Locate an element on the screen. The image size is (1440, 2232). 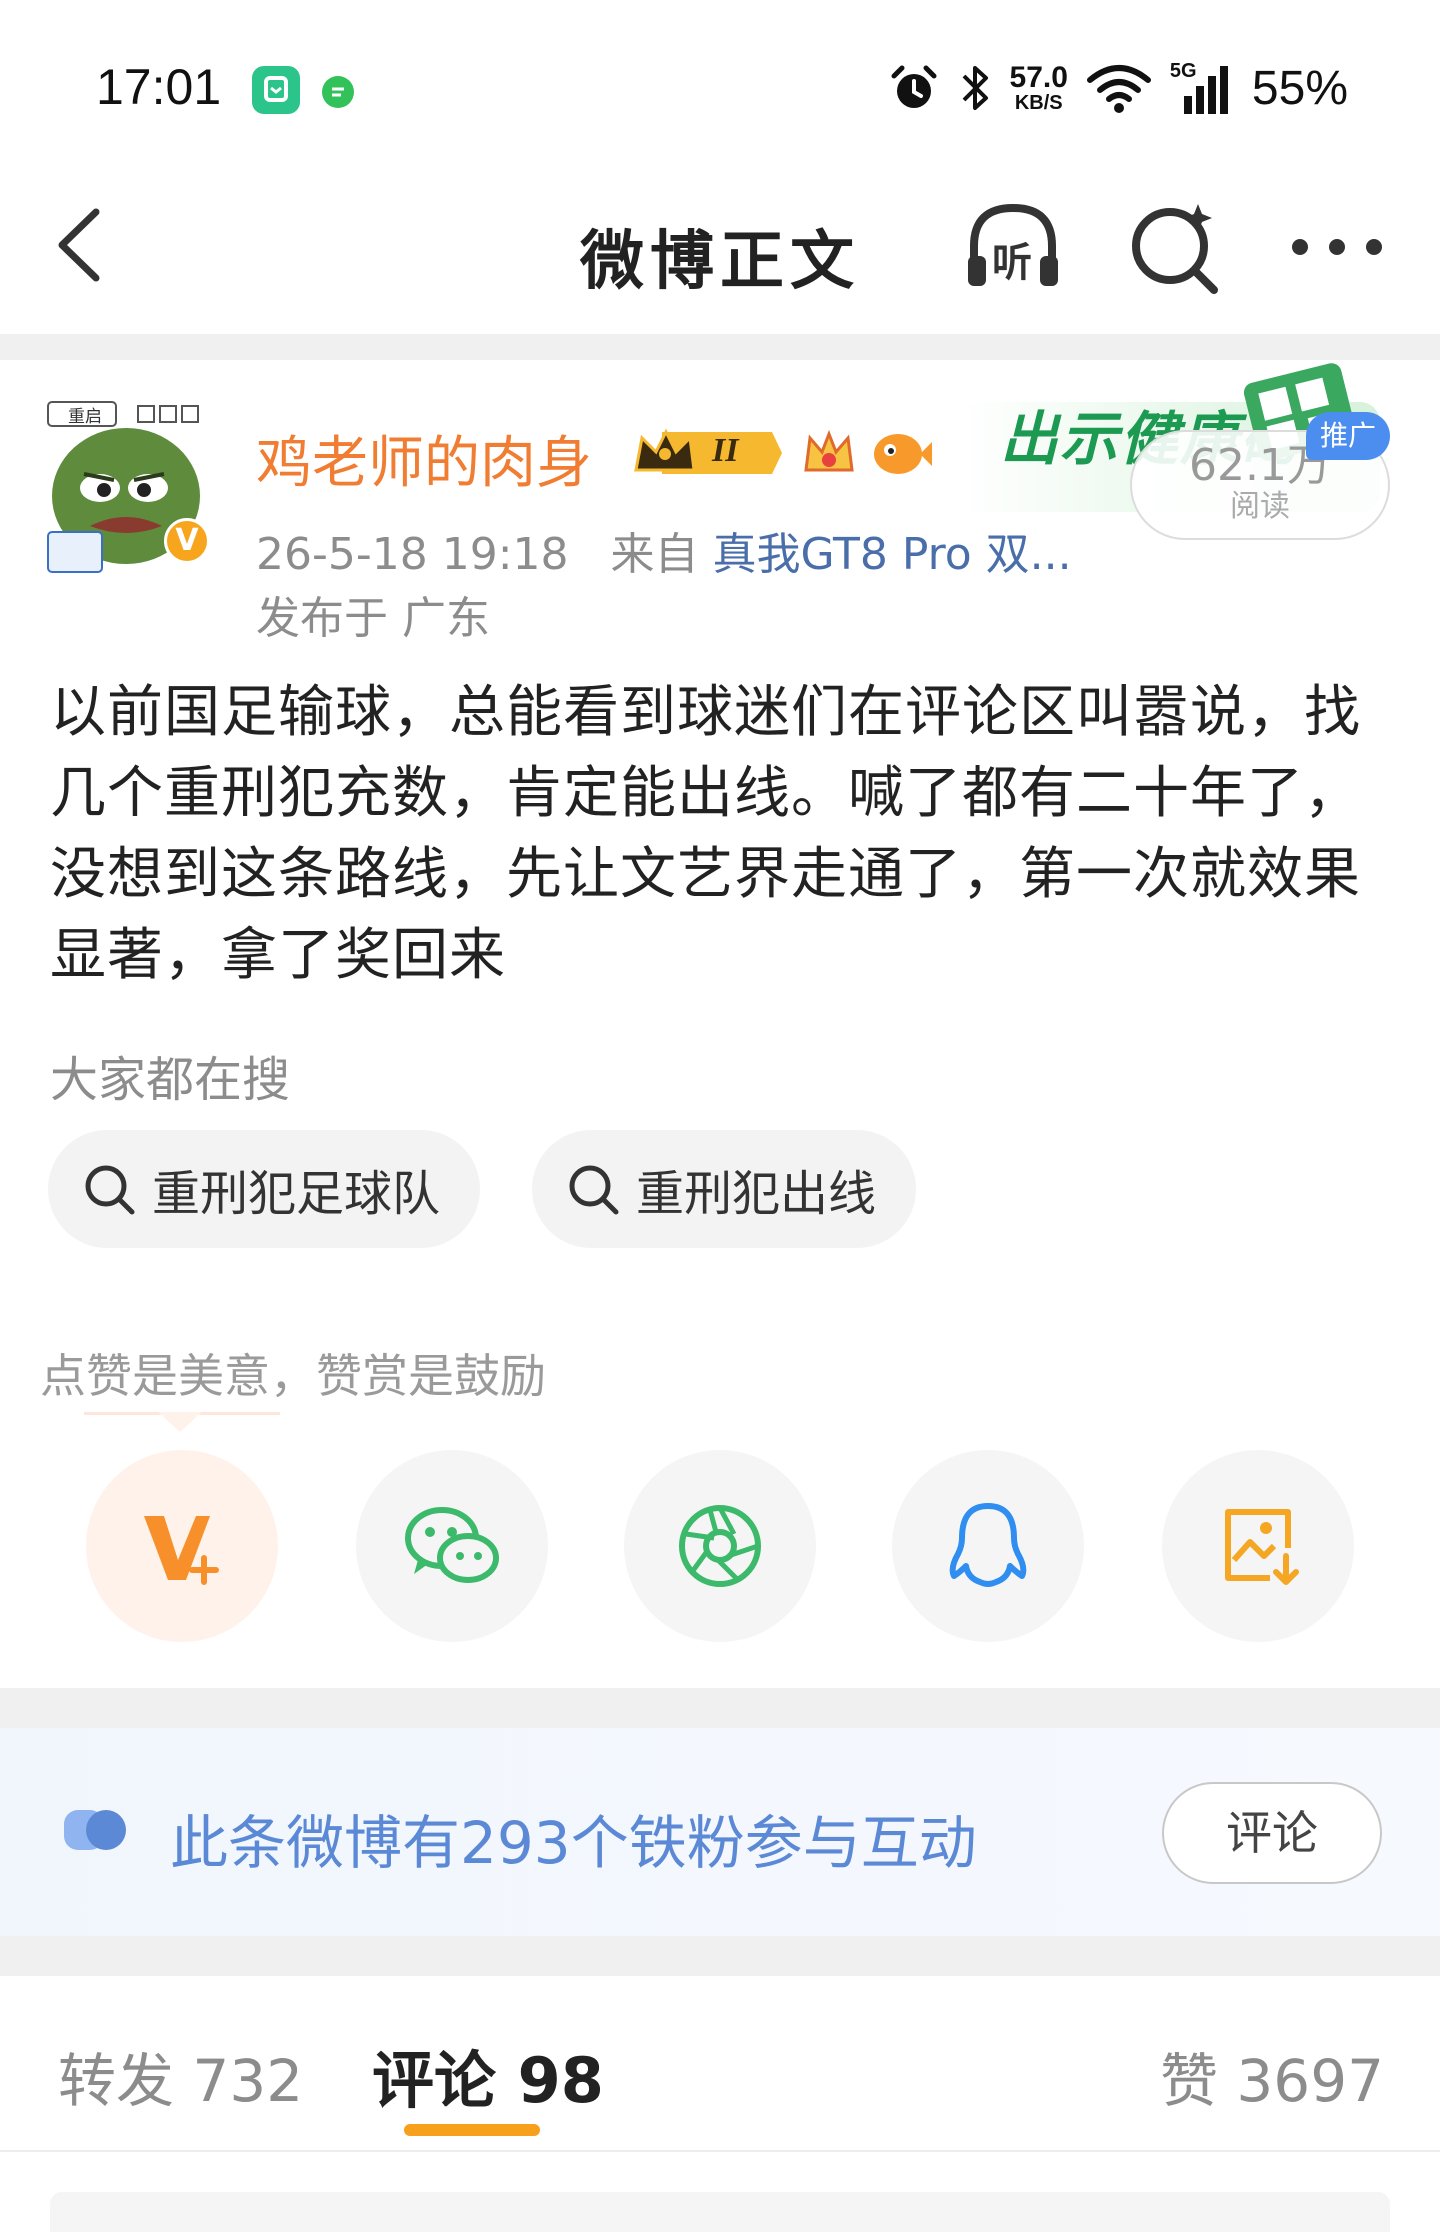
search-chip-2: 重刑犯出线 is located at coordinates (724, 1189).